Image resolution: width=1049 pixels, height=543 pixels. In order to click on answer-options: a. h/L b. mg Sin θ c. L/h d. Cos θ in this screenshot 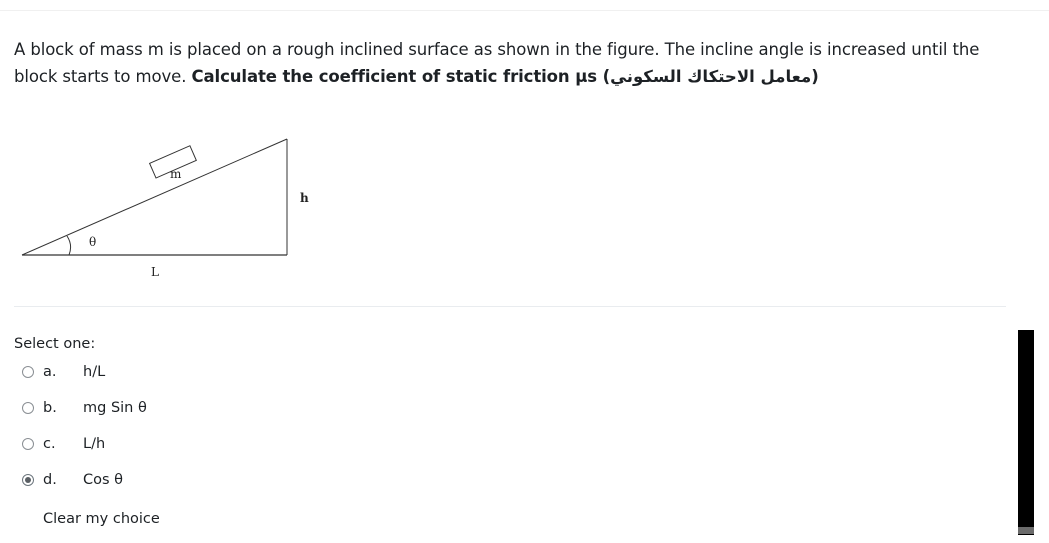, I will do `click(84, 432)`.